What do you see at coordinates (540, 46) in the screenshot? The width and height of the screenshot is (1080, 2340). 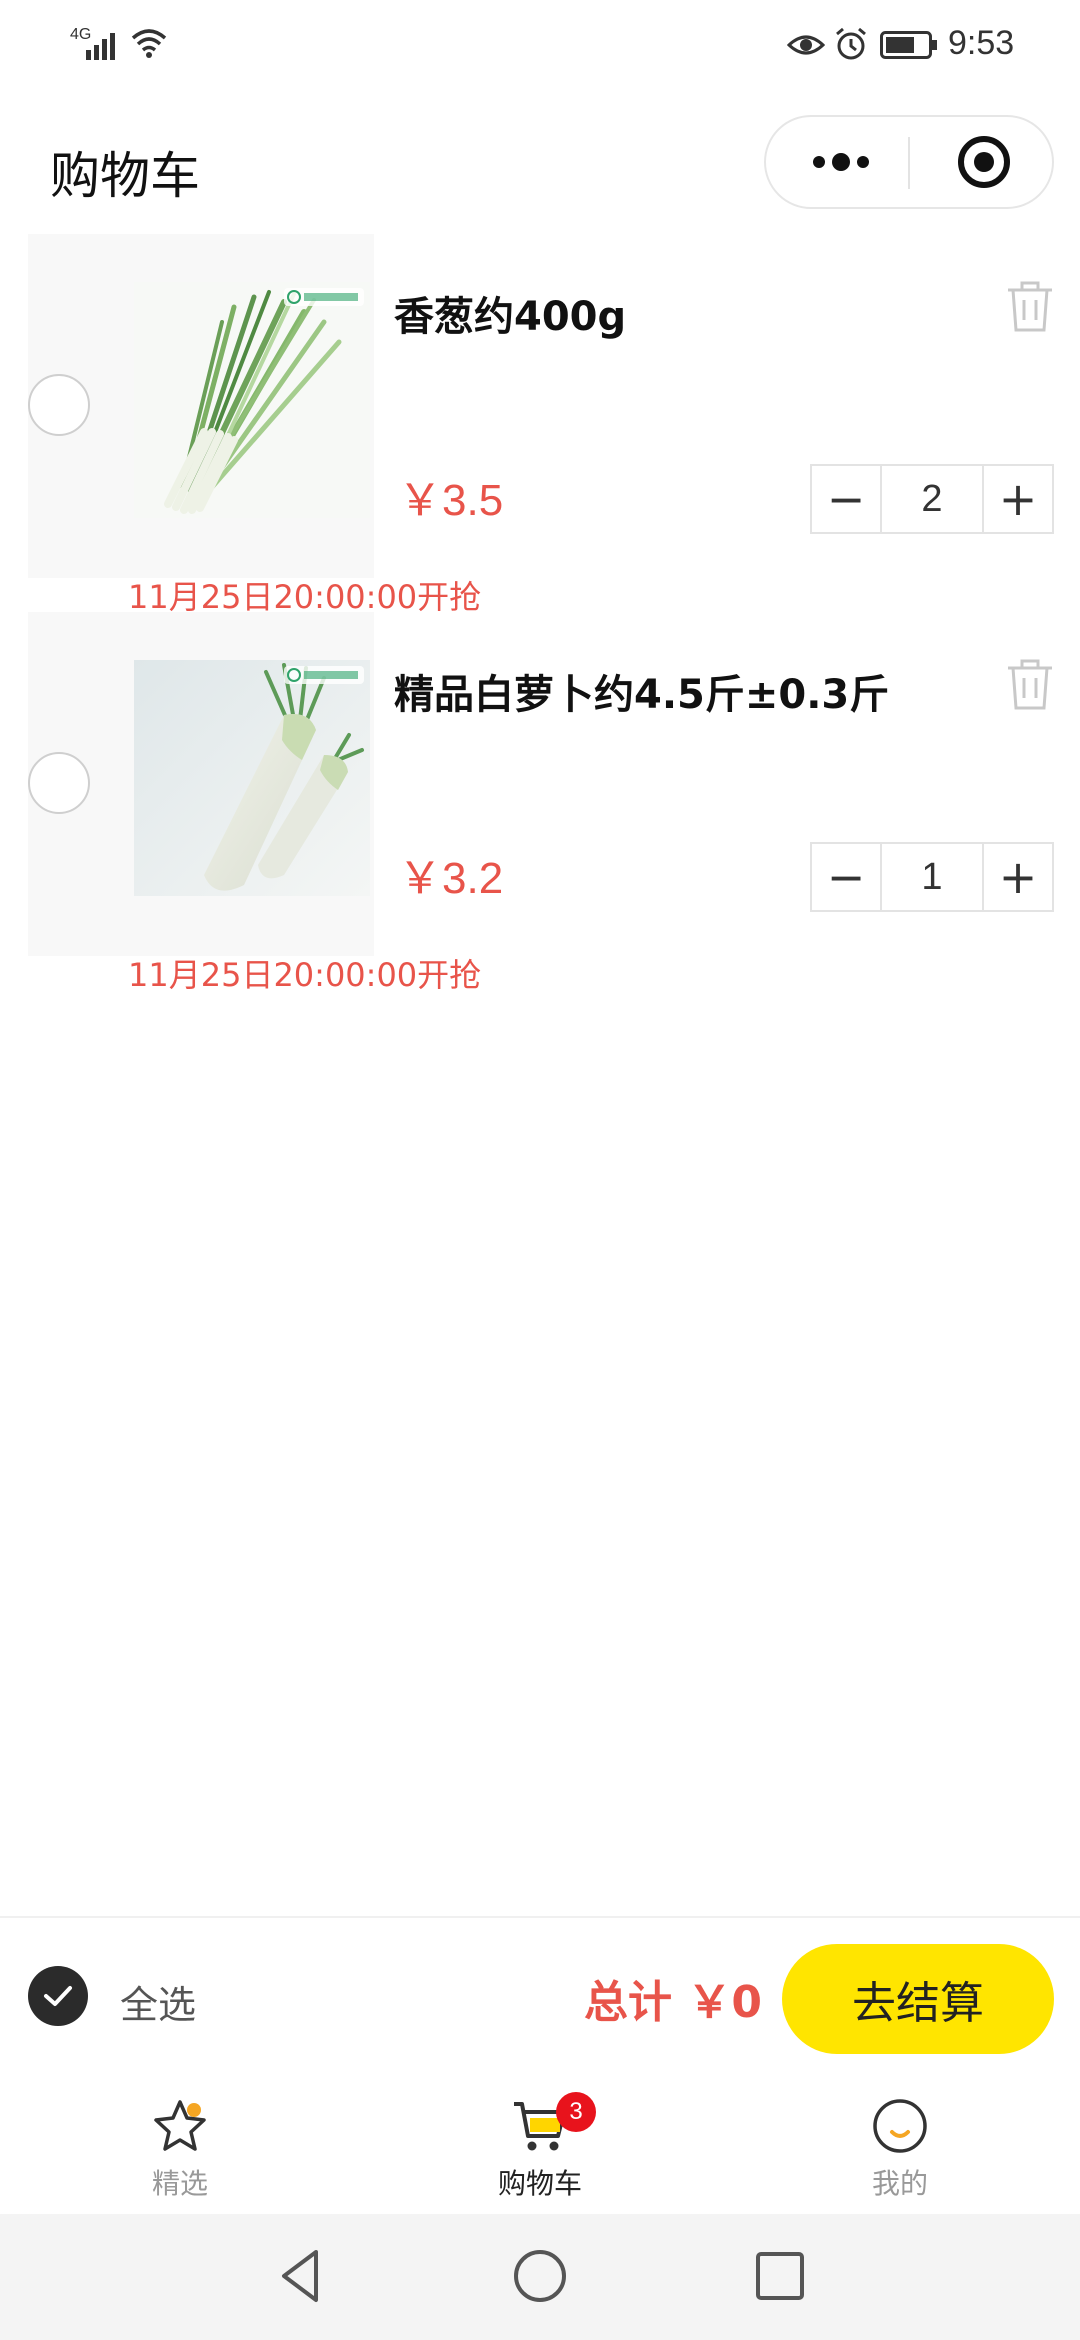 I see `status-bar: 4G 9:53` at bounding box center [540, 46].